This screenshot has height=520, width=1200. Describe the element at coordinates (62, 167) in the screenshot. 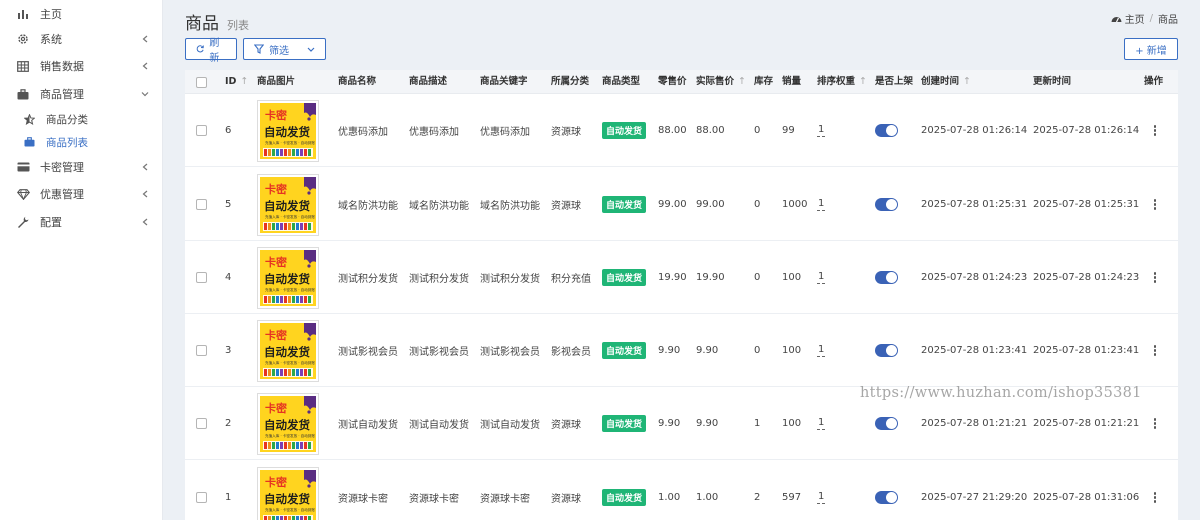

I see `sidebar-item-label: 卡密管理` at that location.